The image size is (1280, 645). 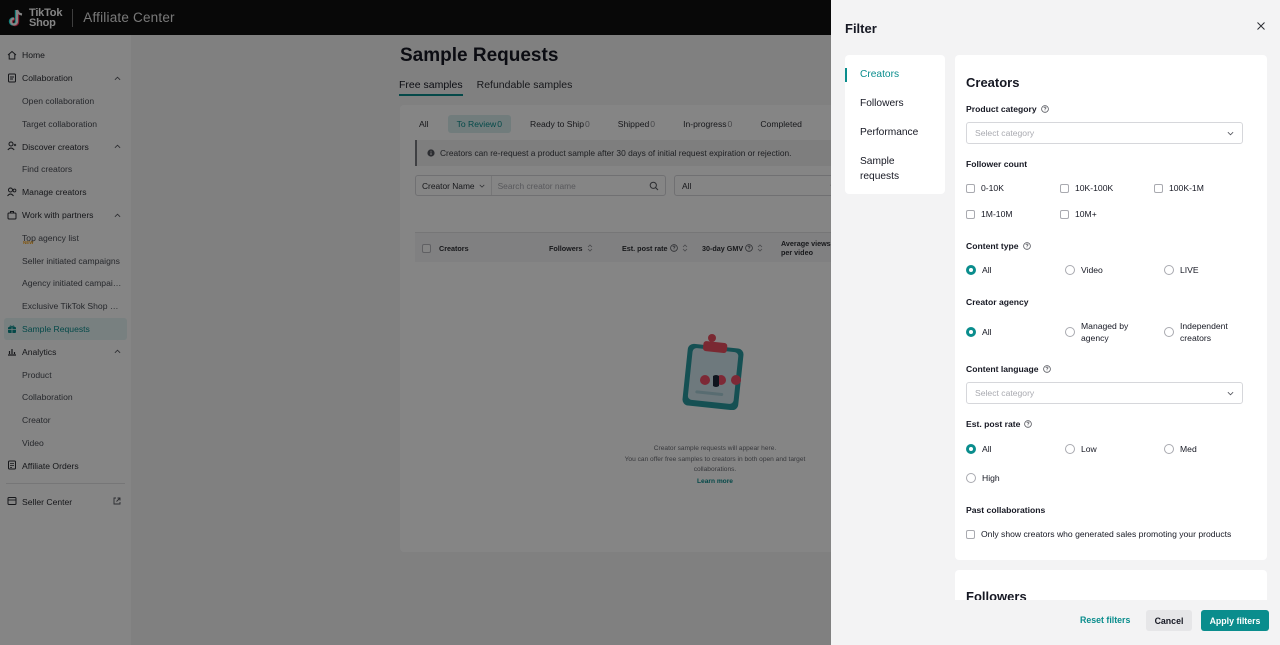 I want to click on reset-filters-button: Reset filters, so click(x=1105, y=620).